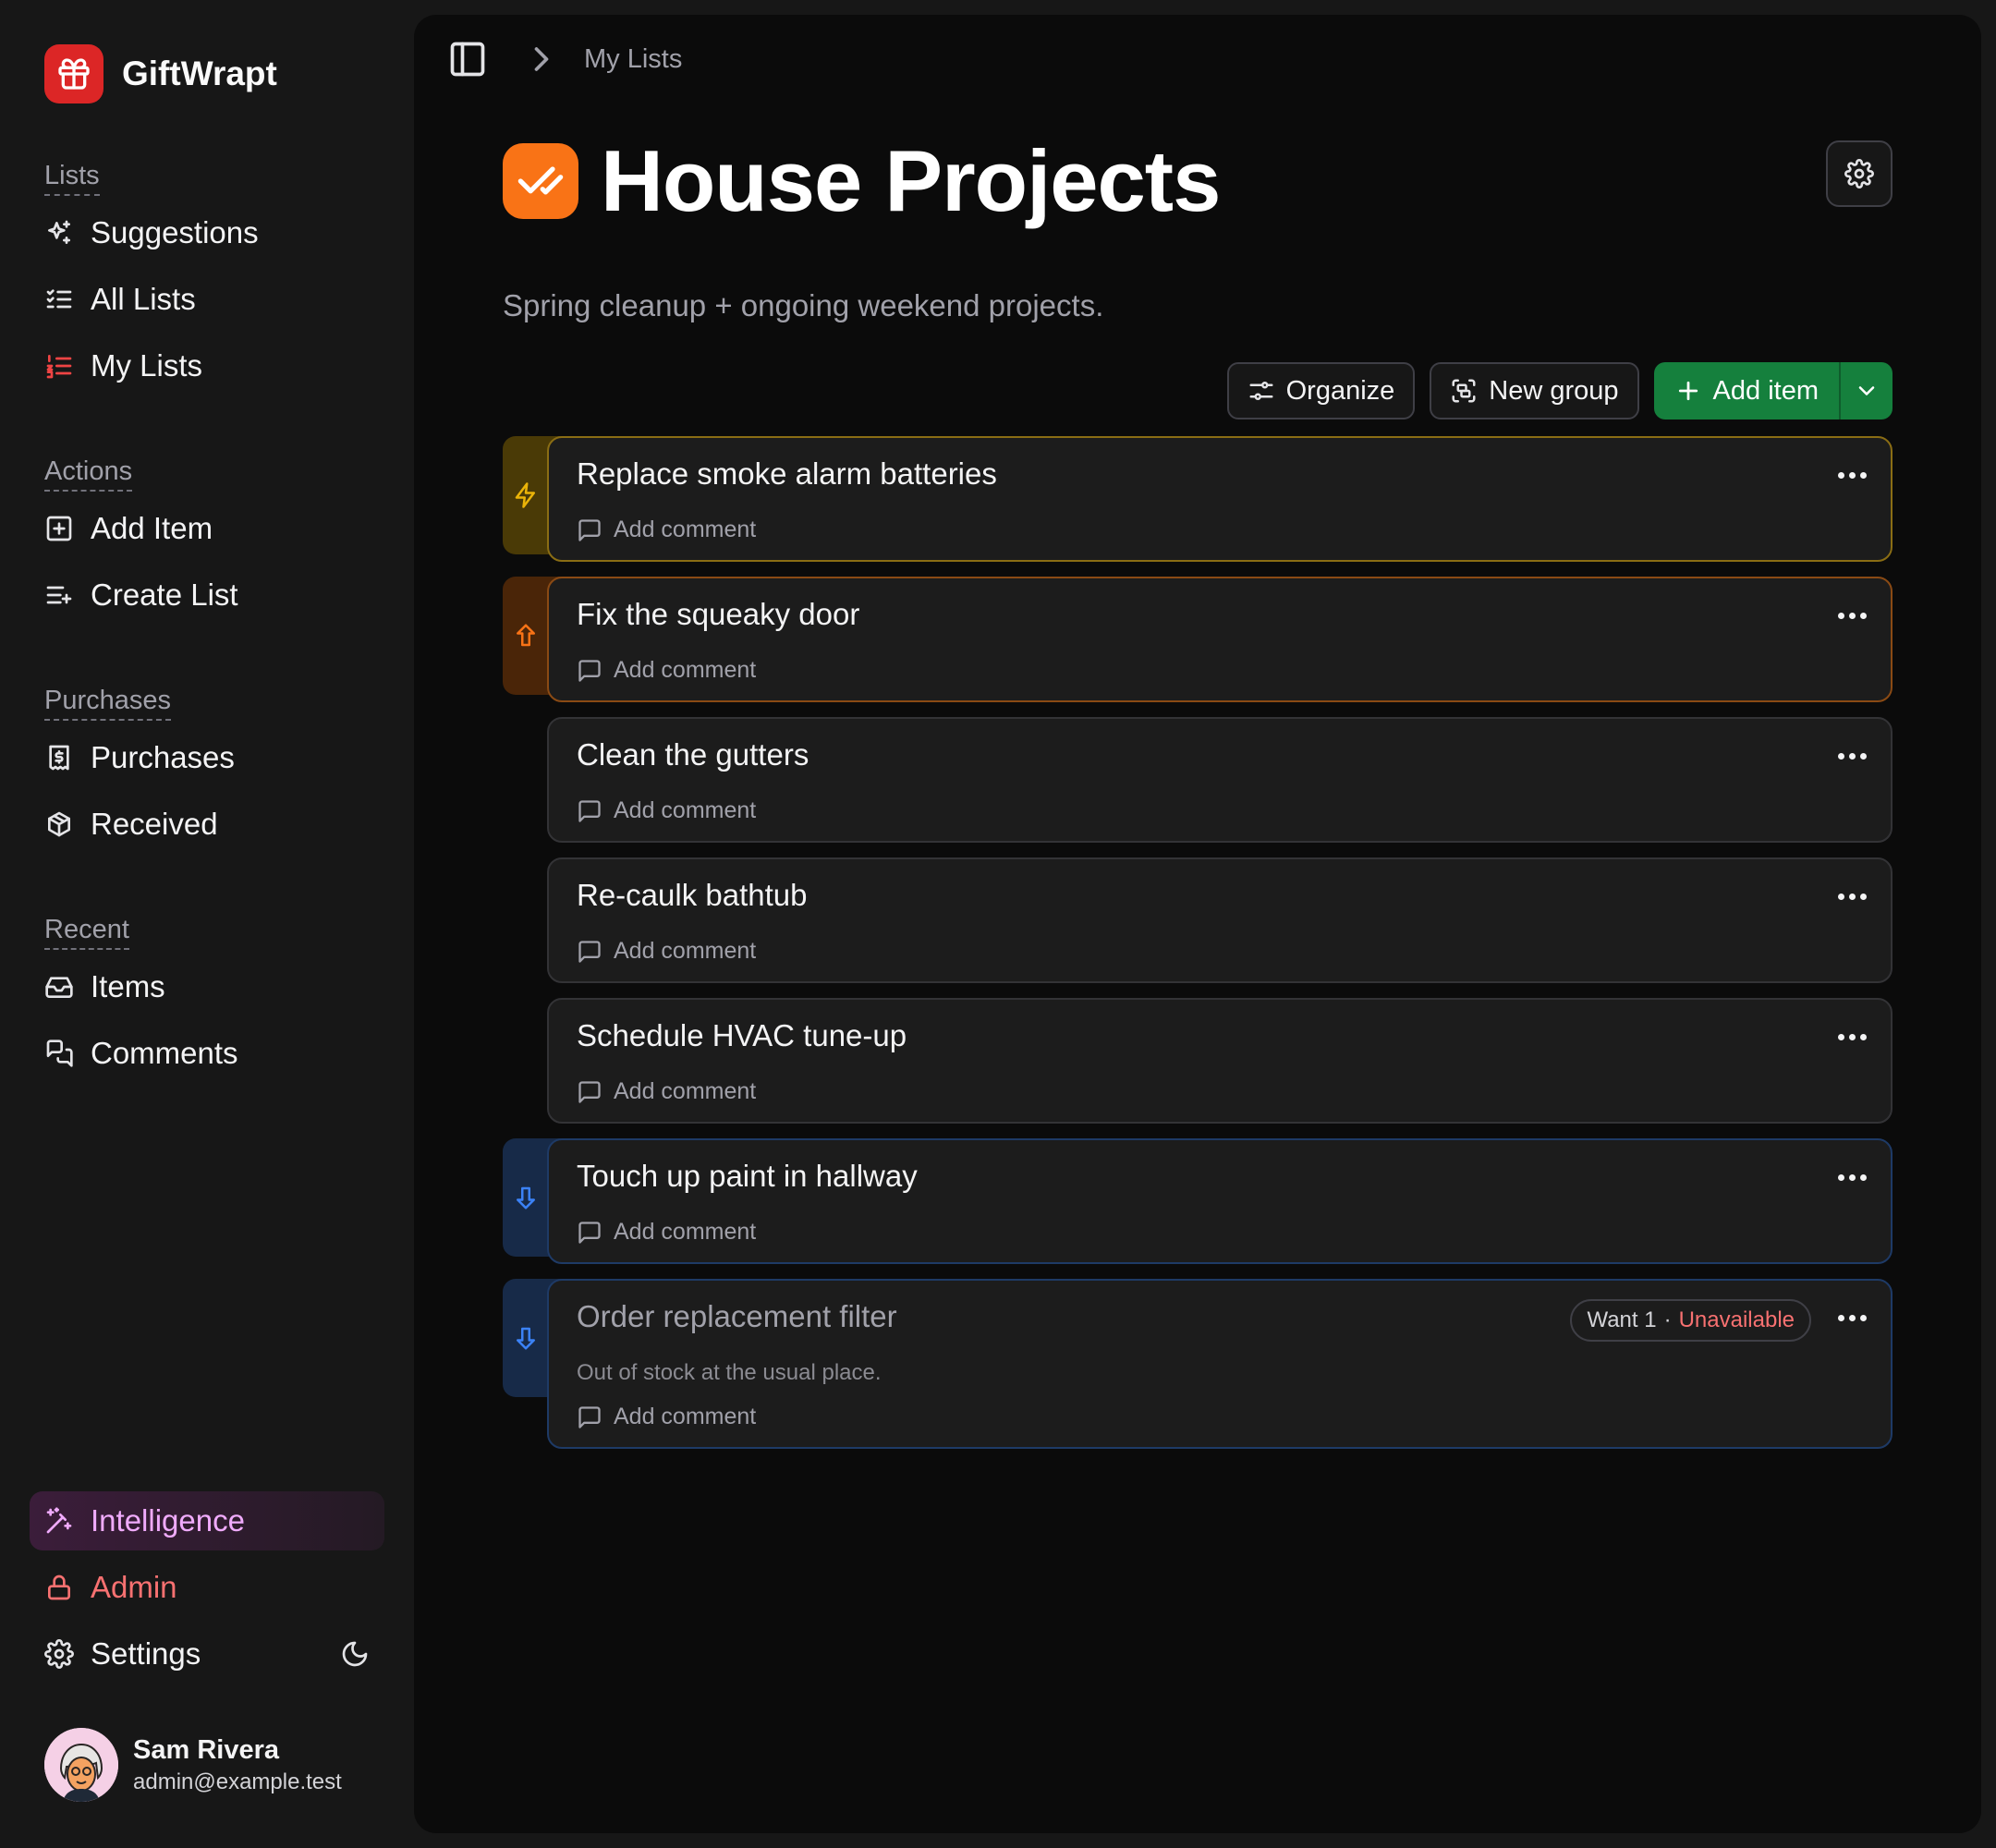 The width and height of the screenshot is (1996, 1848). What do you see at coordinates (1340, 390) in the screenshot?
I see `organize-label: Organize` at bounding box center [1340, 390].